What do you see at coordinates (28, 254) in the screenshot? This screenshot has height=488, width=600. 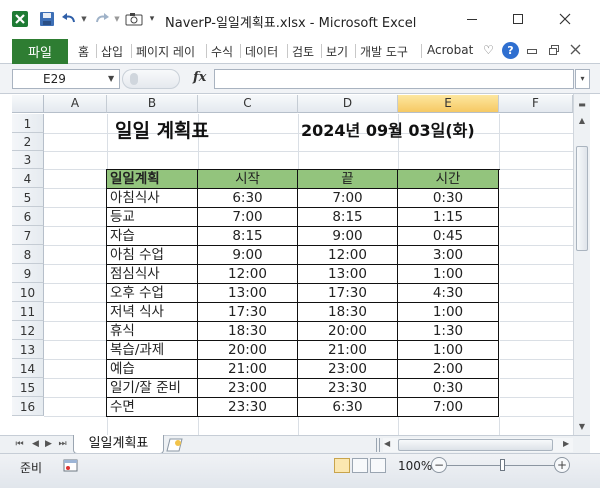 I see `row-header: 8` at bounding box center [28, 254].